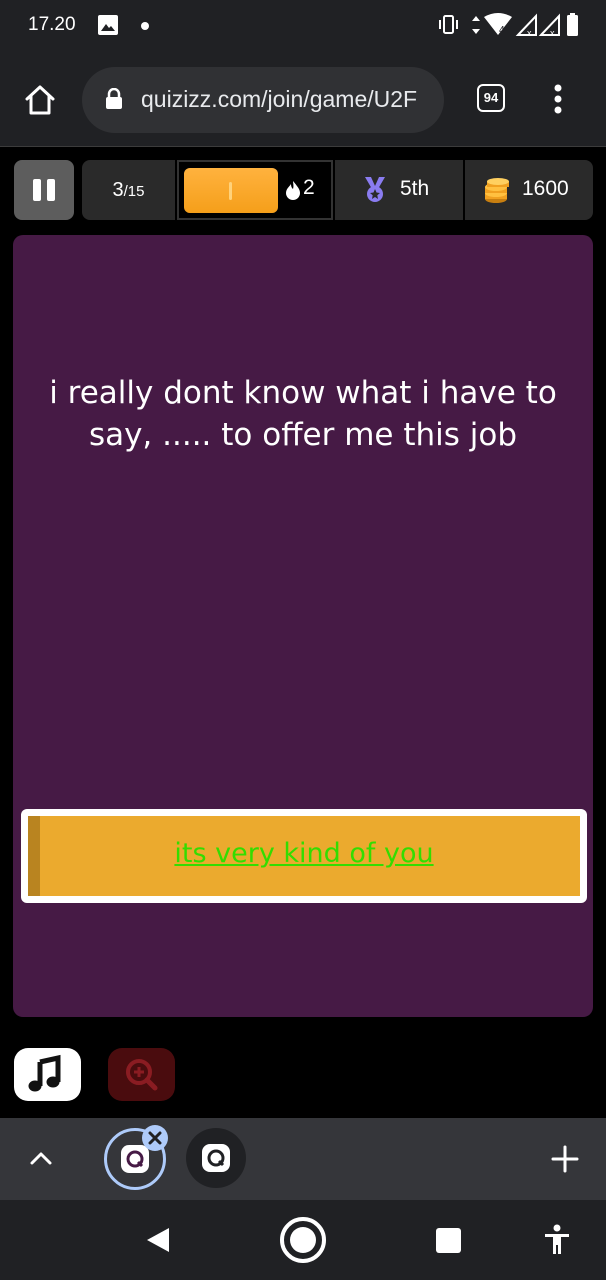 The height and width of the screenshot is (1280, 606). I want to click on data-arrows-icon, so click(476, 25).